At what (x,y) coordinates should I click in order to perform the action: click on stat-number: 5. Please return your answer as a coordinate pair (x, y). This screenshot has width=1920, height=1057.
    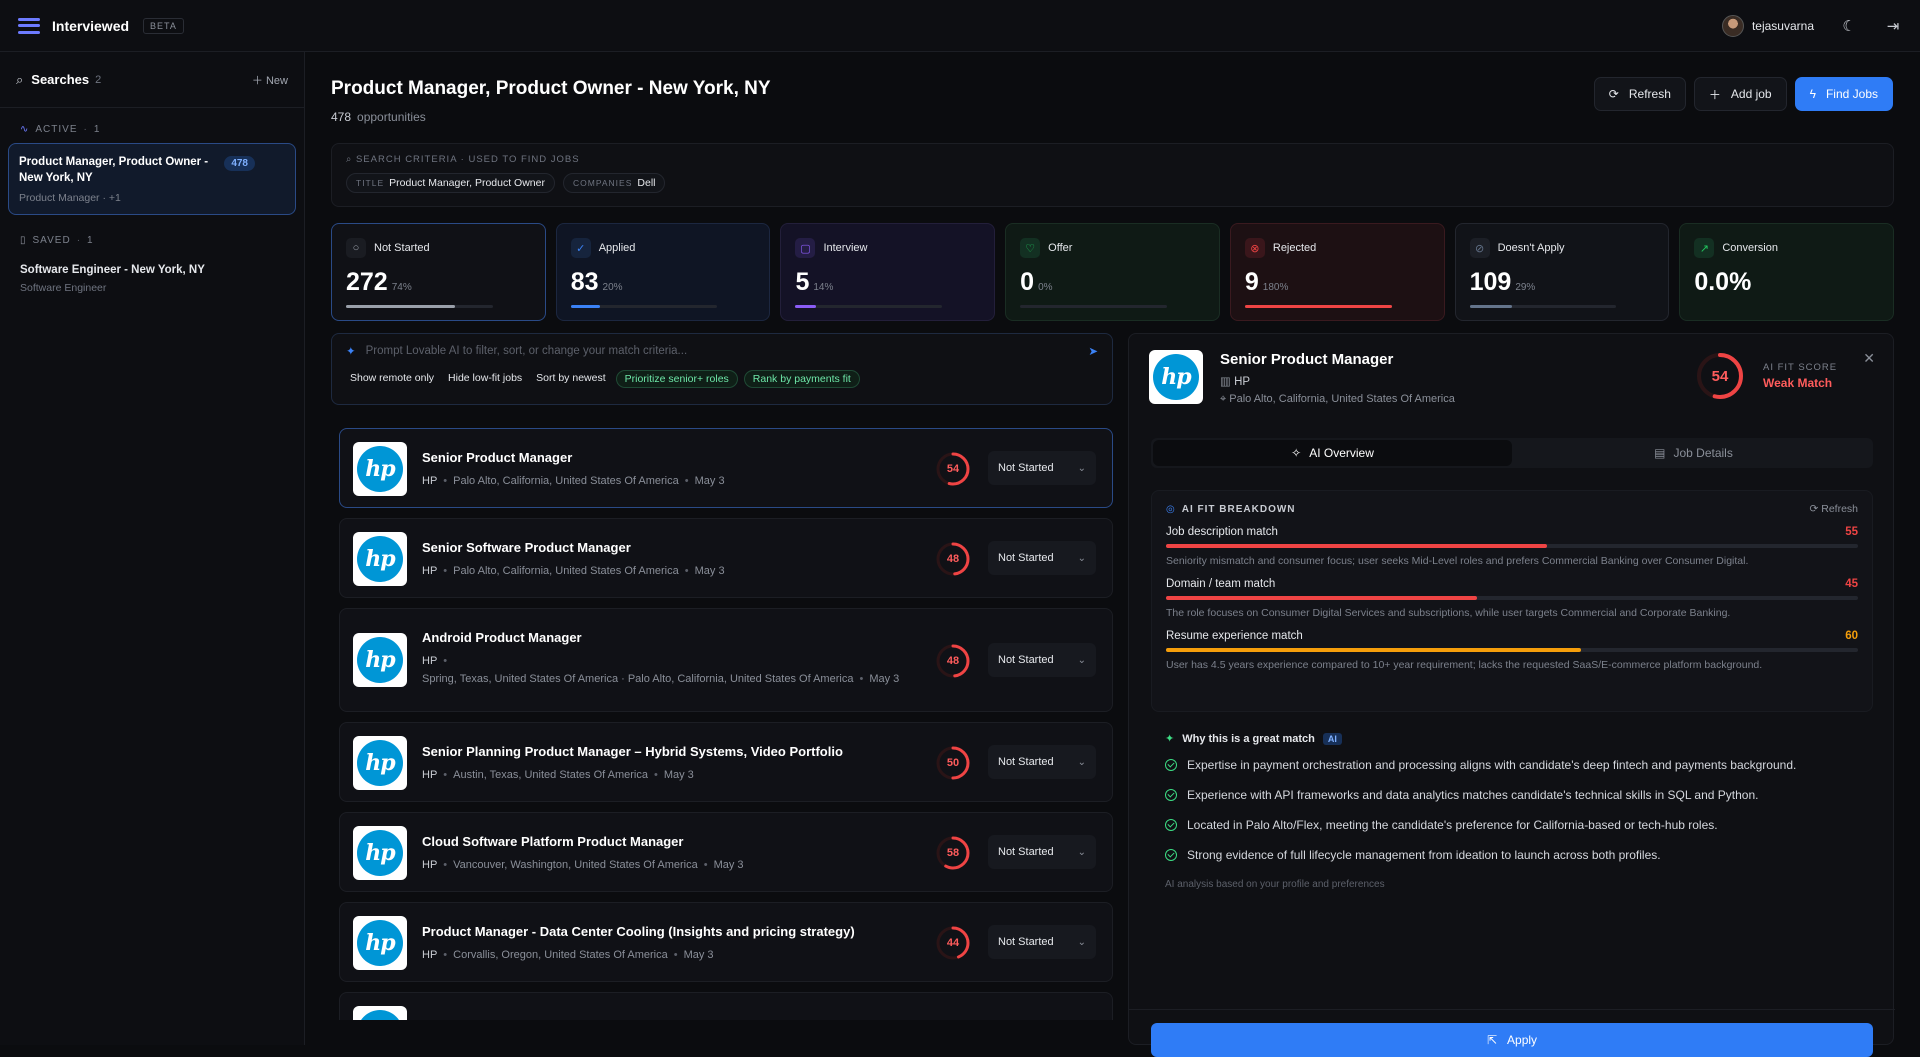
    Looking at the image, I should click on (802, 282).